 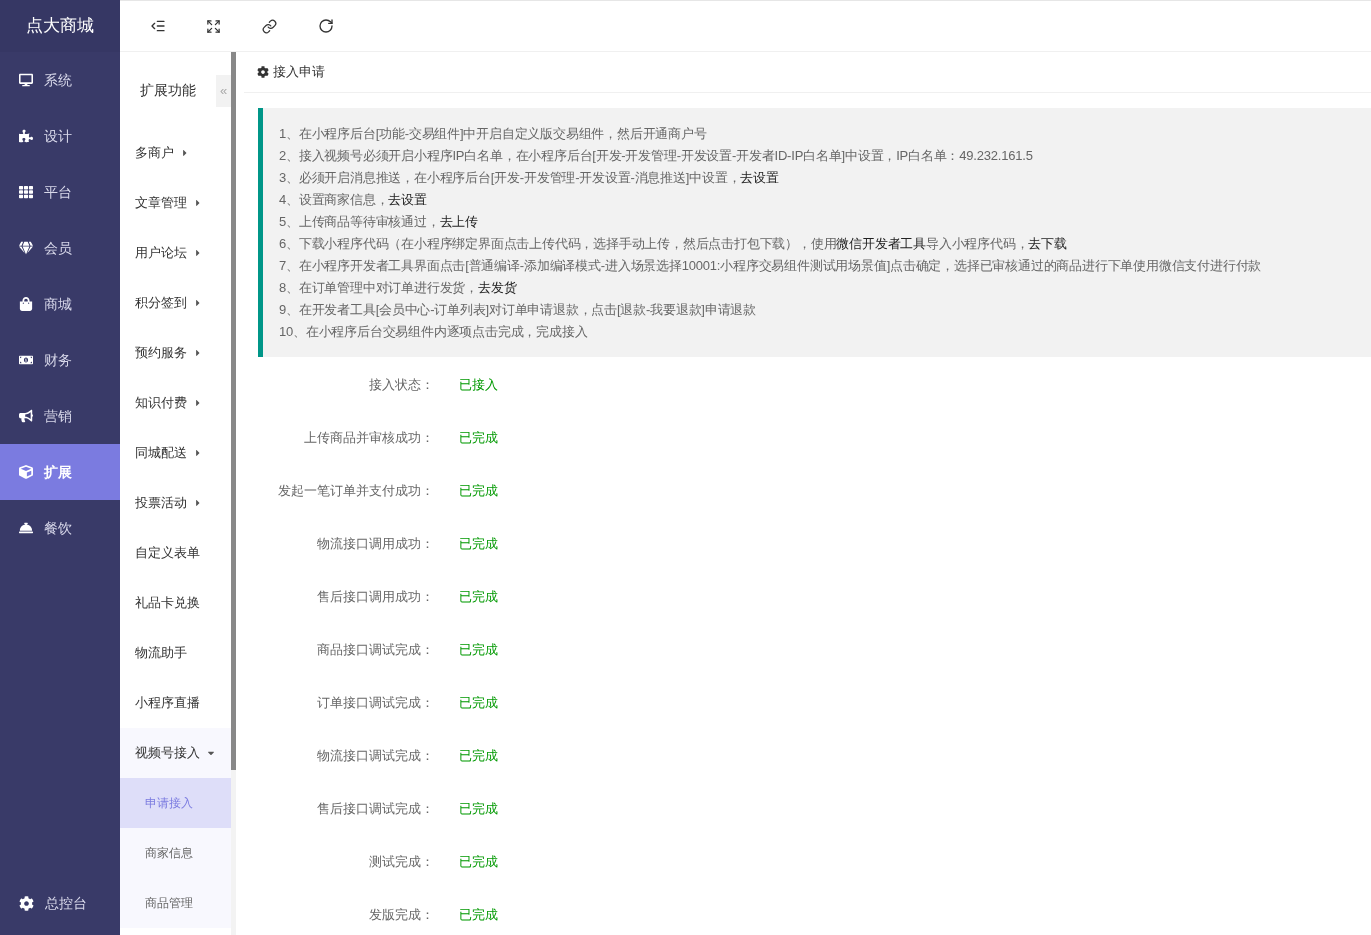 I want to click on cloche-icon, so click(x=26, y=528).